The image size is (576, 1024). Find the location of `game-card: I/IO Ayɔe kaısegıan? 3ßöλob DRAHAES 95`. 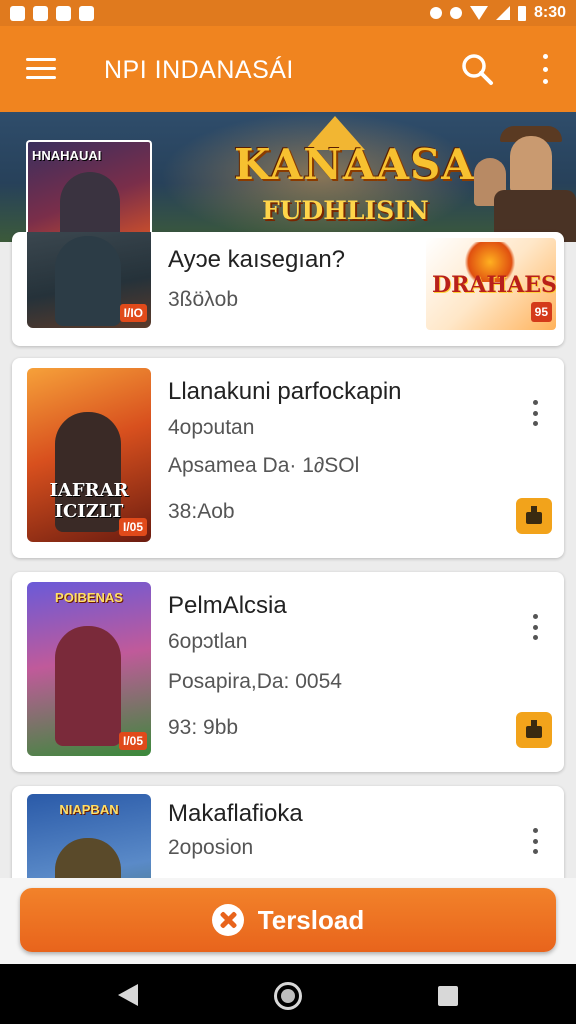

game-card: I/IO Ayɔe kaısegıan? 3ßöλob DRAHAES 95 is located at coordinates (288, 289).